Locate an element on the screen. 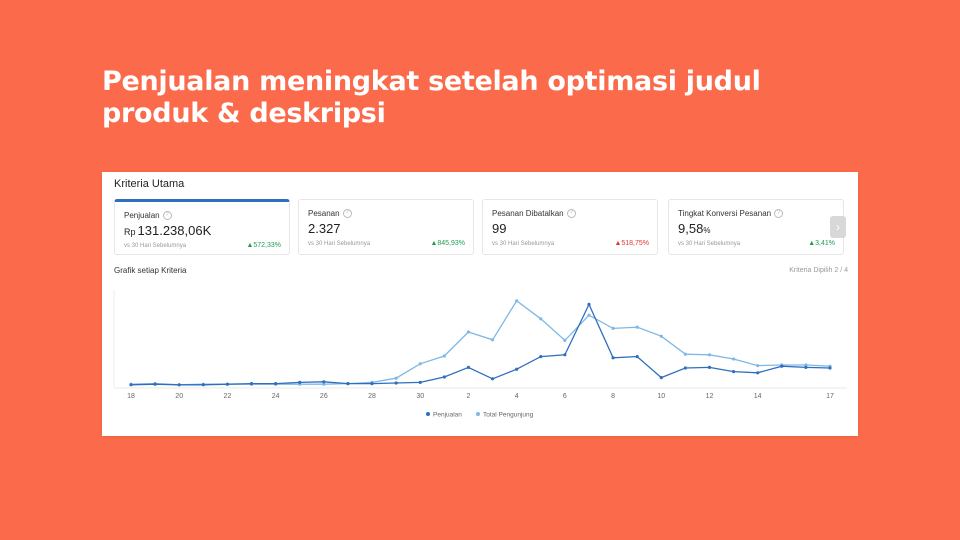 Image resolution: width=960 pixels, height=540 pixels. card-value: 99 is located at coordinates (499, 228).